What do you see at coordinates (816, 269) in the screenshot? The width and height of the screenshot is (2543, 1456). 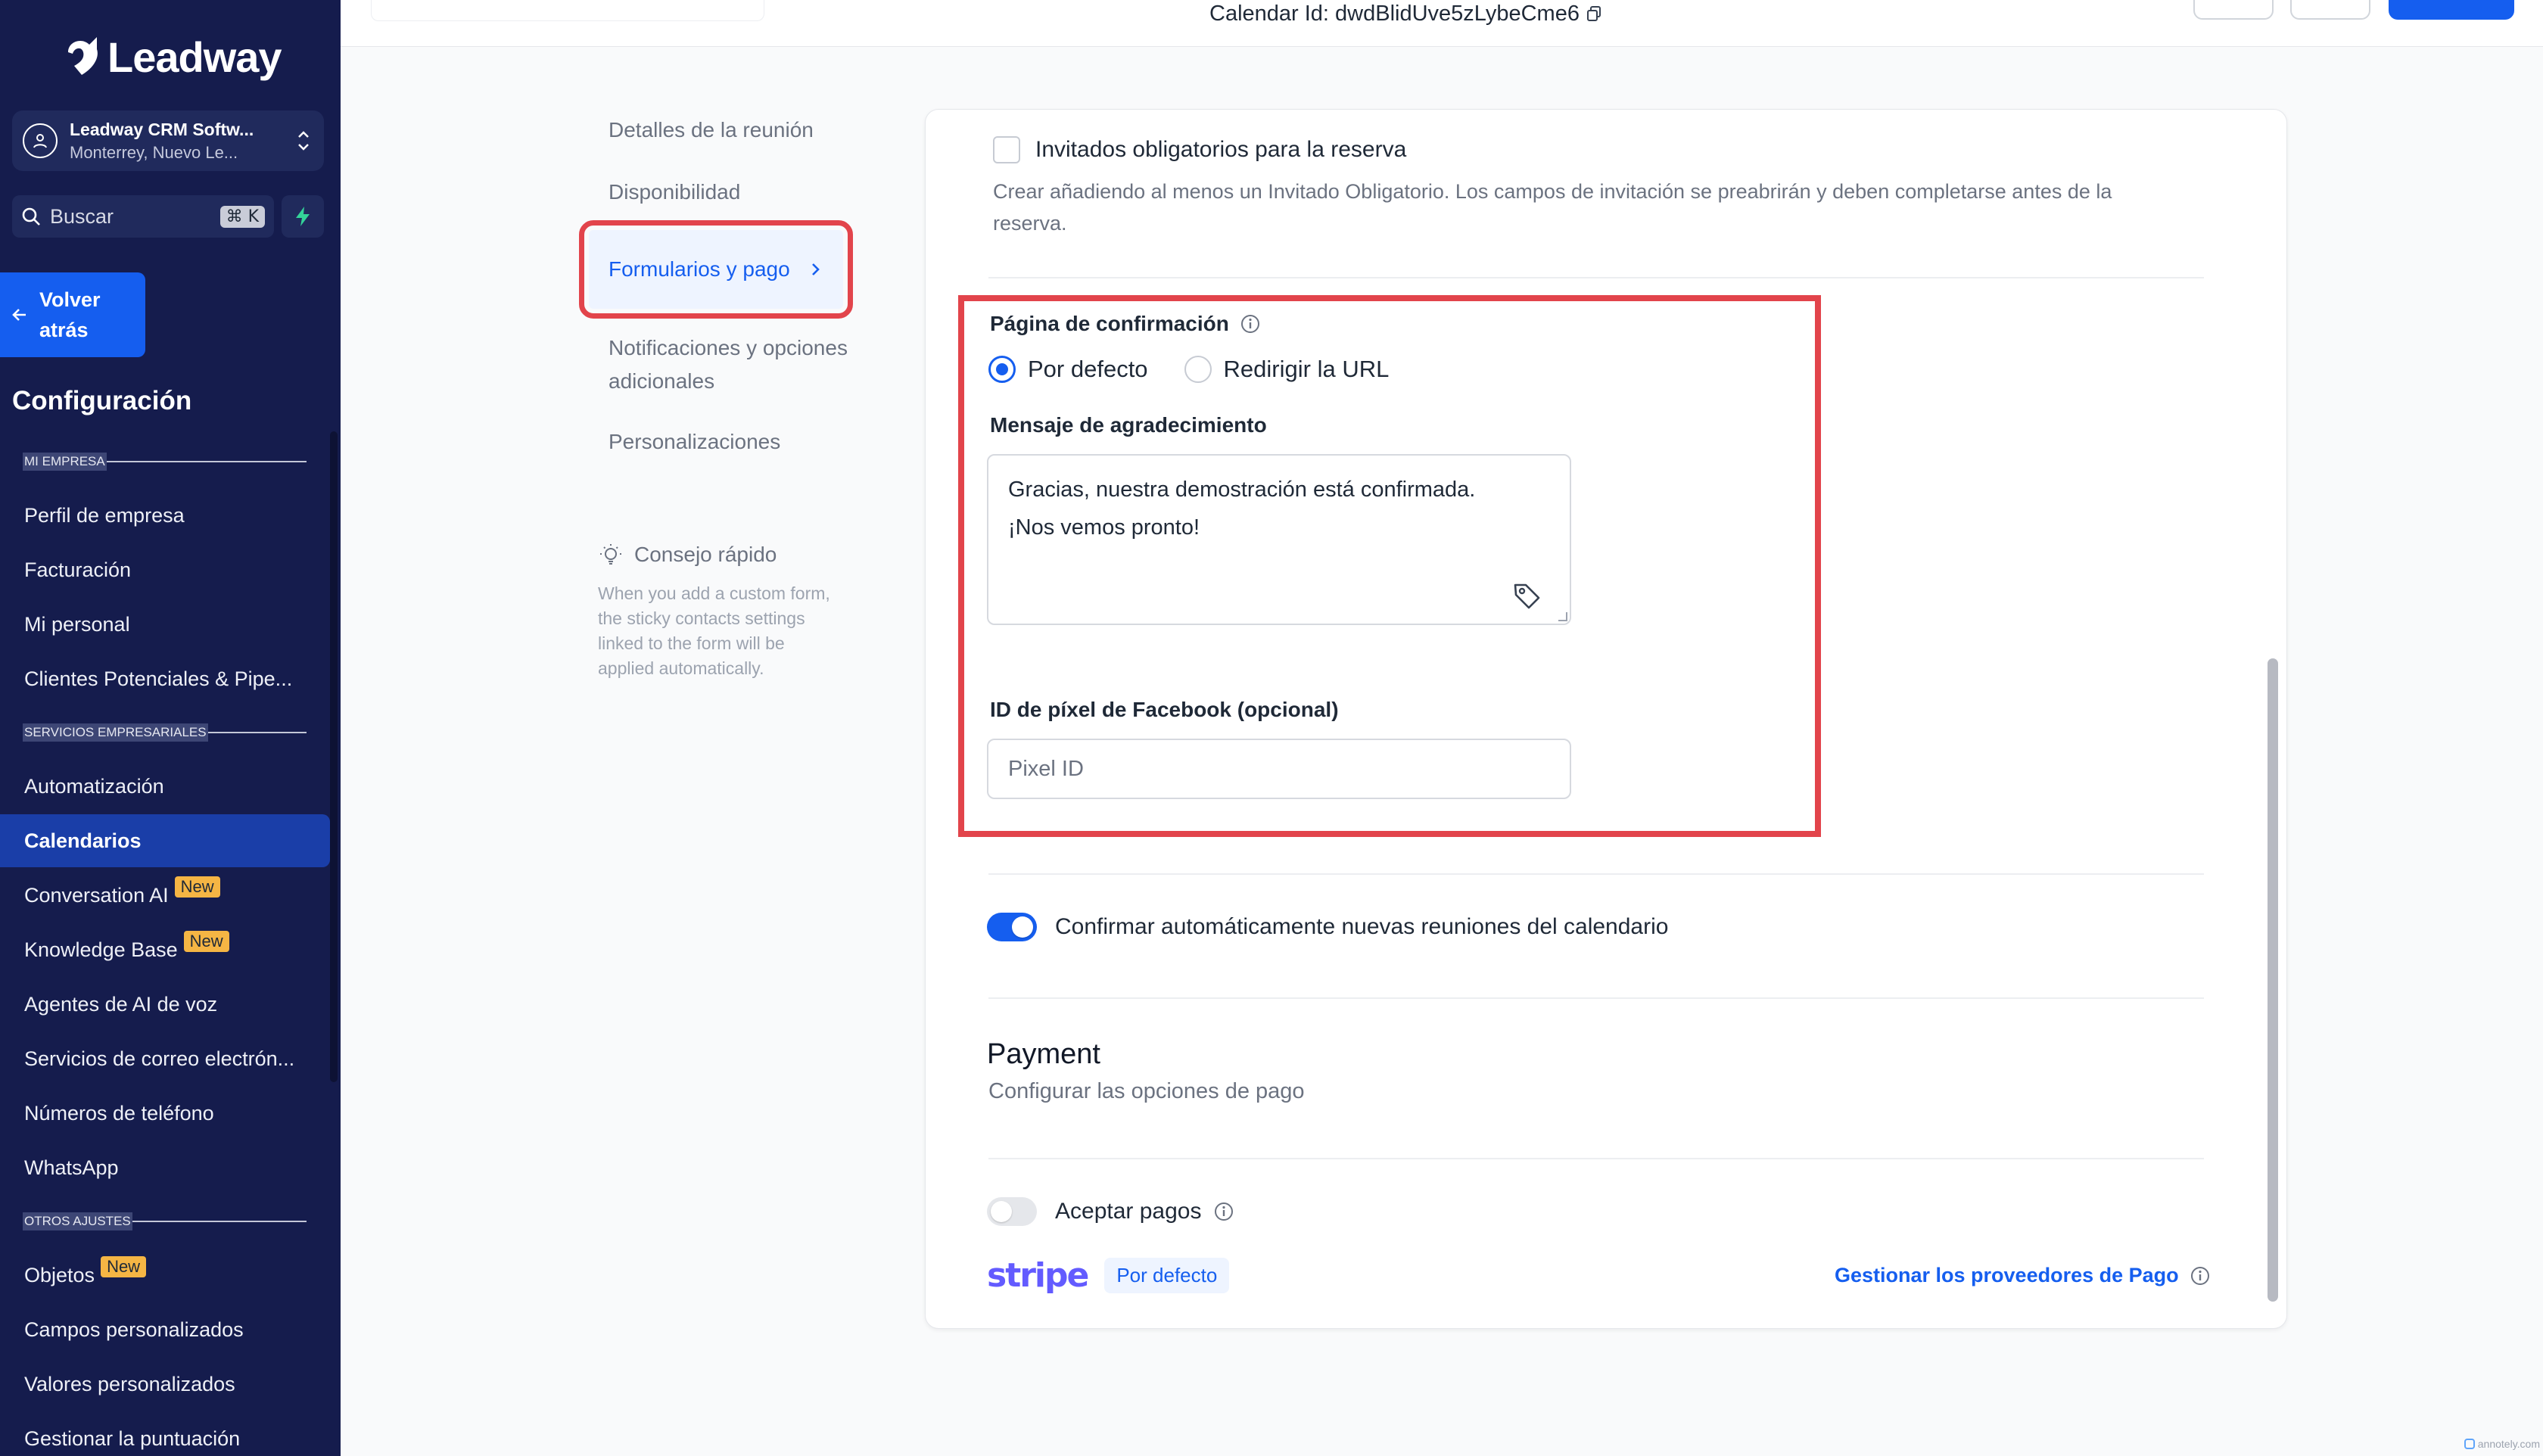 I see `chevron-right-icon` at bounding box center [816, 269].